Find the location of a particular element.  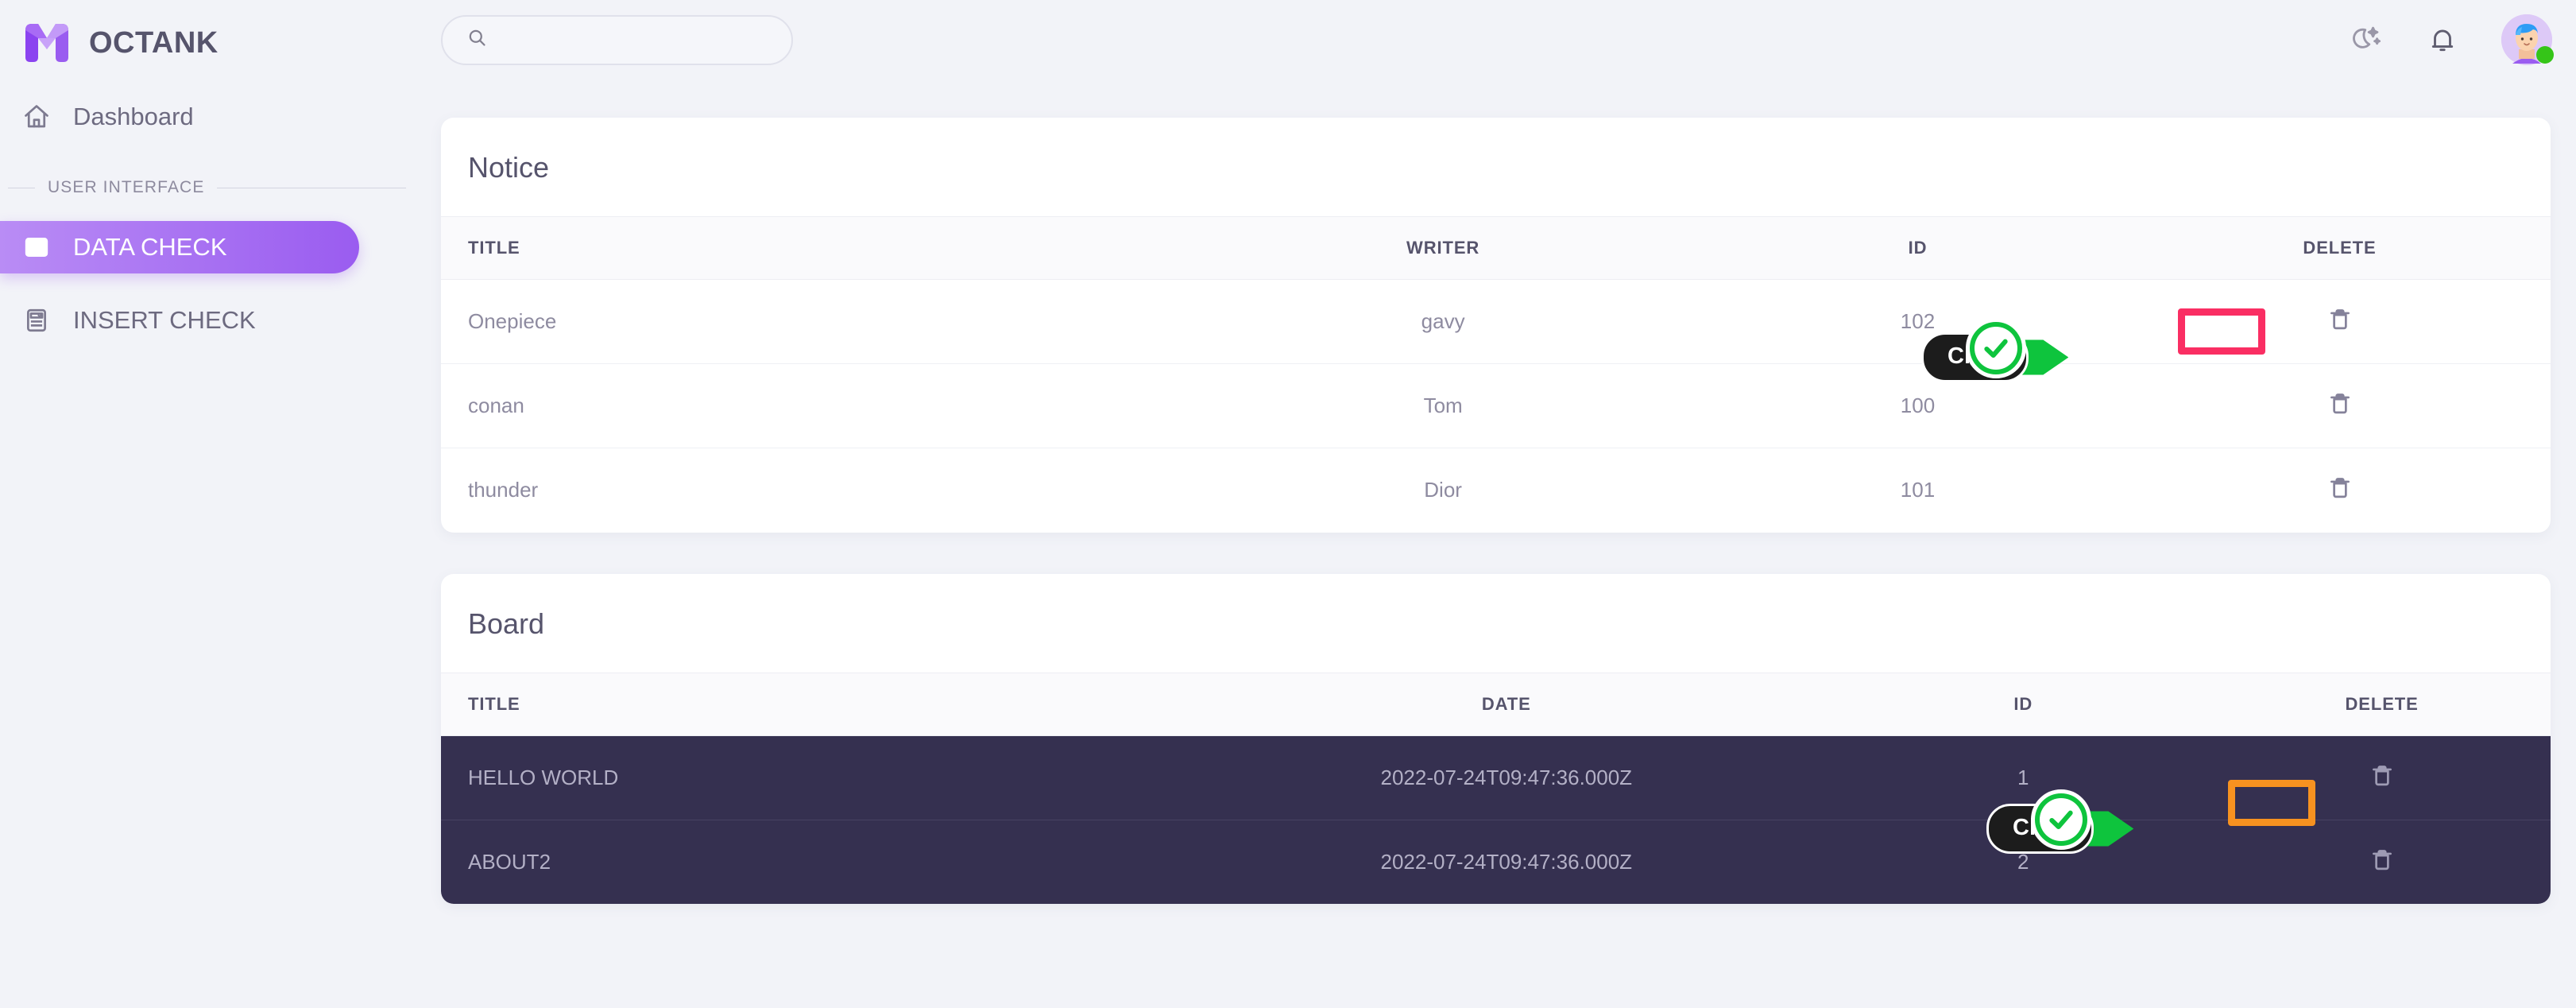

sidebar-item-data-check-label: DATA CHECK is located at coordinates (150, 247).